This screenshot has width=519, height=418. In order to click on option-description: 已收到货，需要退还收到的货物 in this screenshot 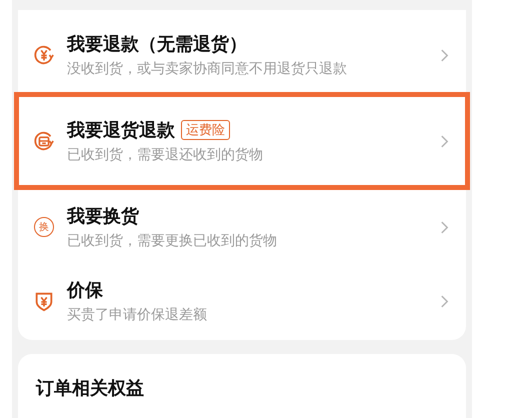, I will do `click(165, 155)`.